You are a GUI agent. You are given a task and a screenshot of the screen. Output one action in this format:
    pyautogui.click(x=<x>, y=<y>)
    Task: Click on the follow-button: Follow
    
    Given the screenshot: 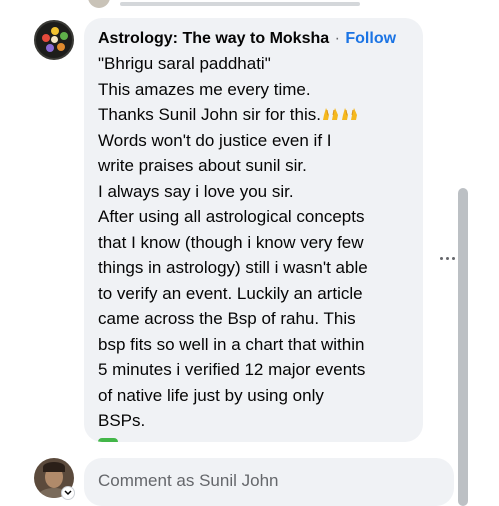 What is the action you would take?
    pyautogui.click(x=370, y=38)
    